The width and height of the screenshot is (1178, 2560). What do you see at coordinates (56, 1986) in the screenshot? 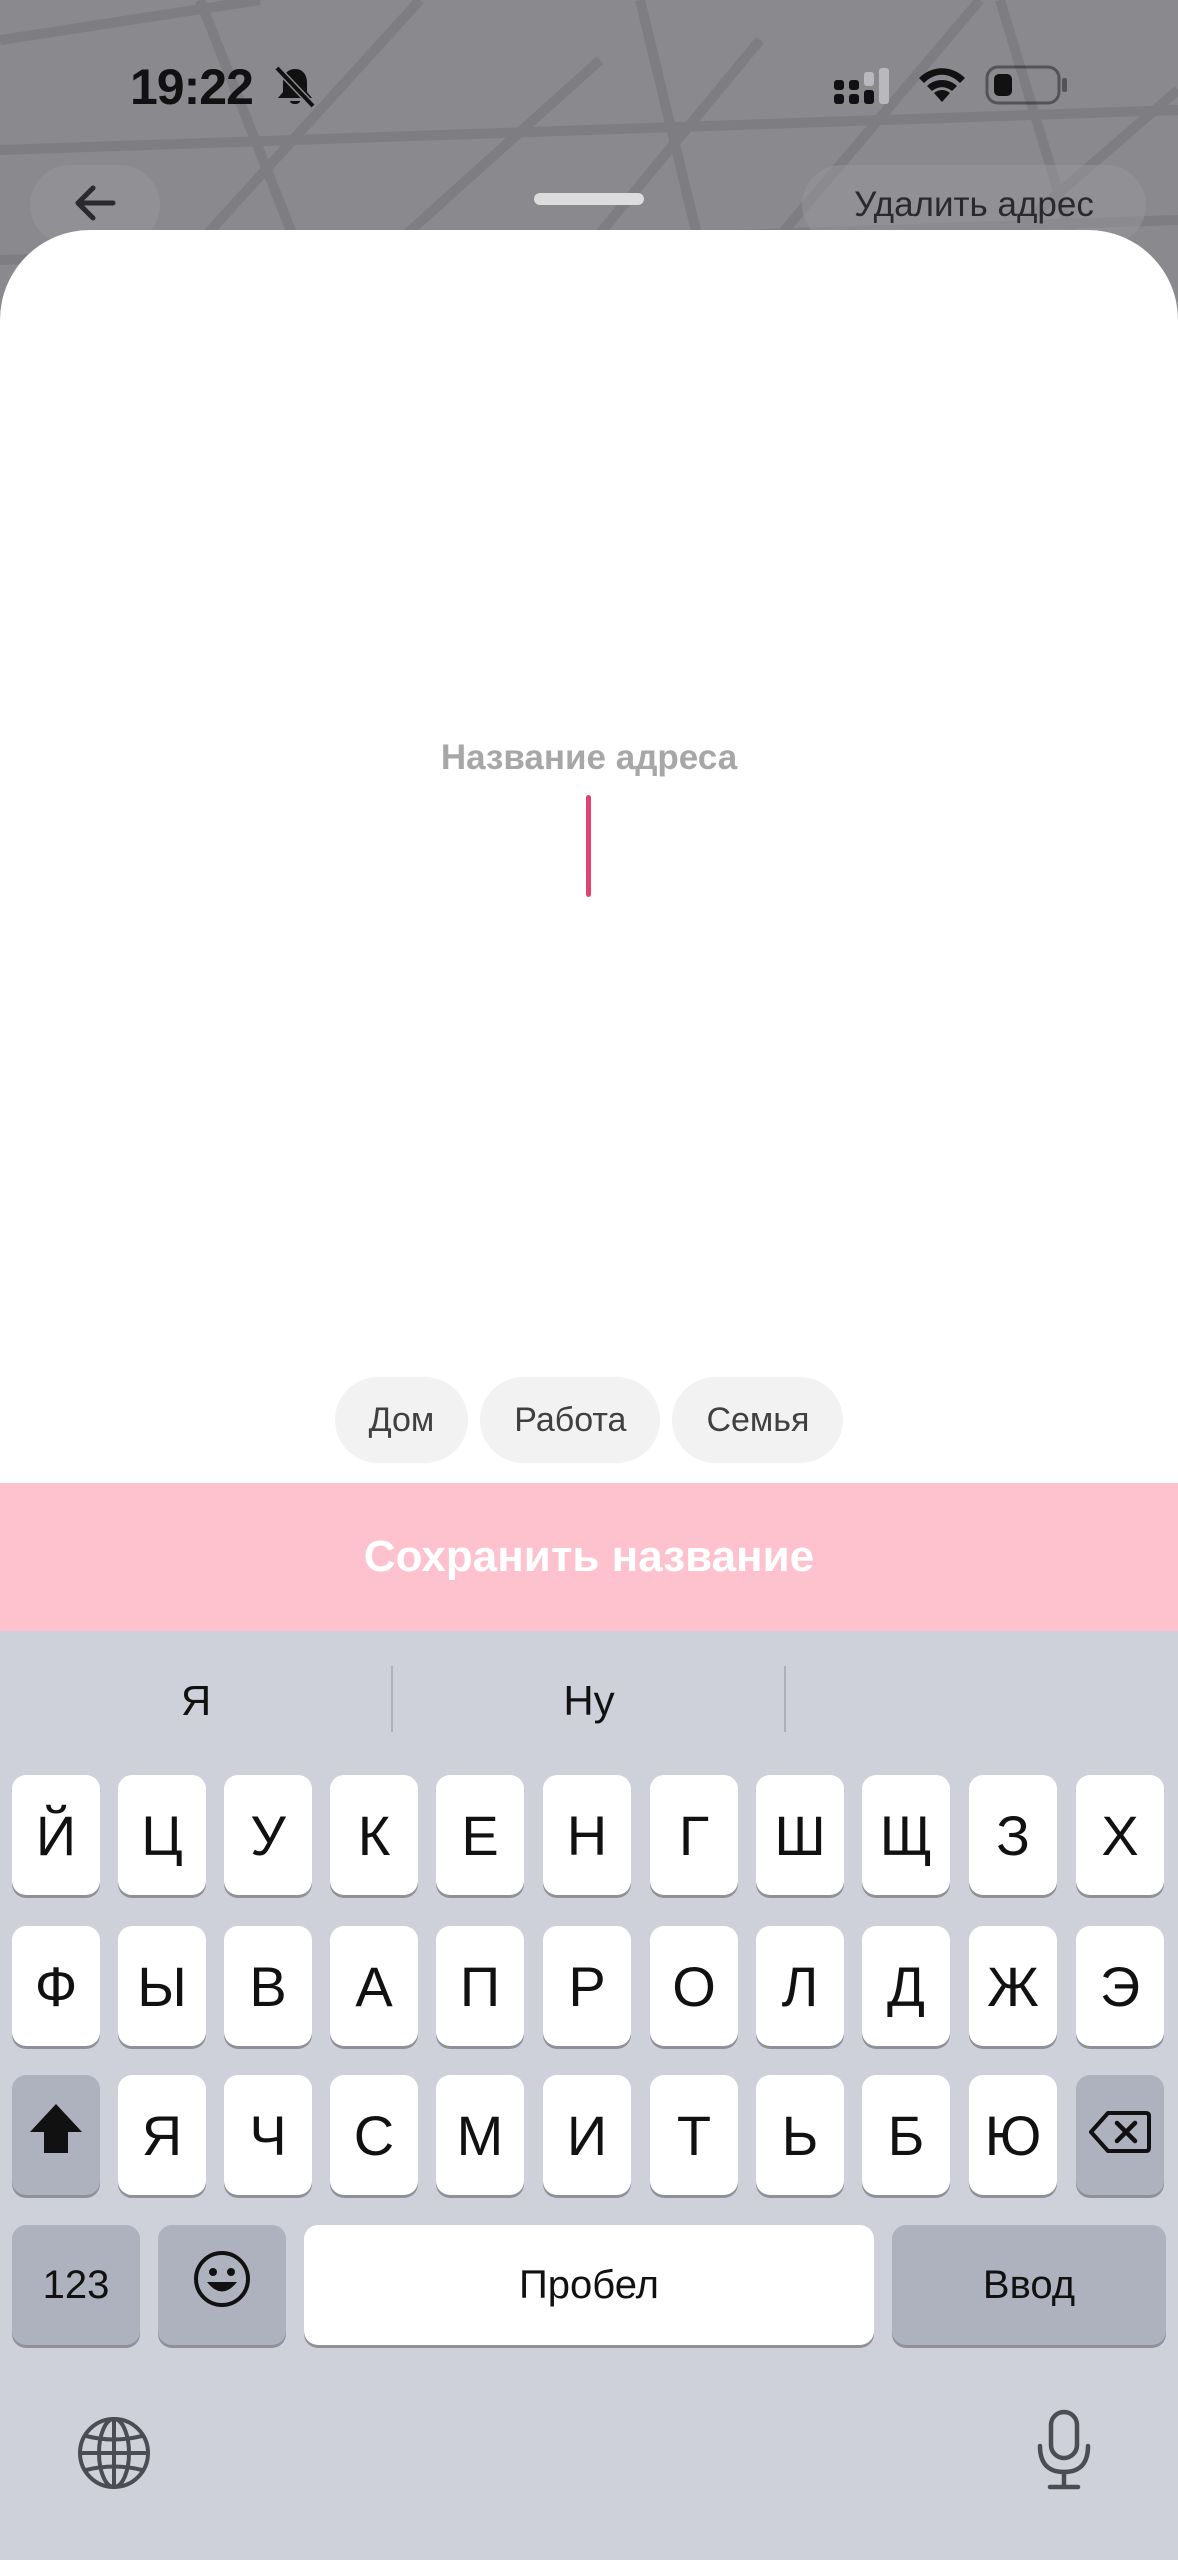
I see `key-letter: Ф` at bounding box center [56, 1986].